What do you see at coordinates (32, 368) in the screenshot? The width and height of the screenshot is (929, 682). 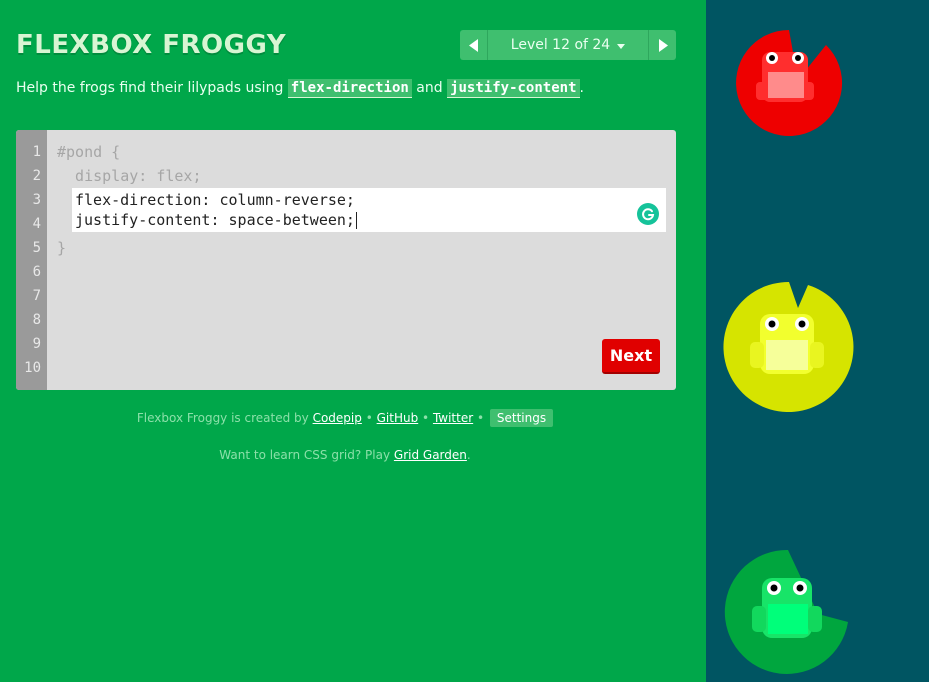 I see `line-number: 10` at bounding box center [32, 368].